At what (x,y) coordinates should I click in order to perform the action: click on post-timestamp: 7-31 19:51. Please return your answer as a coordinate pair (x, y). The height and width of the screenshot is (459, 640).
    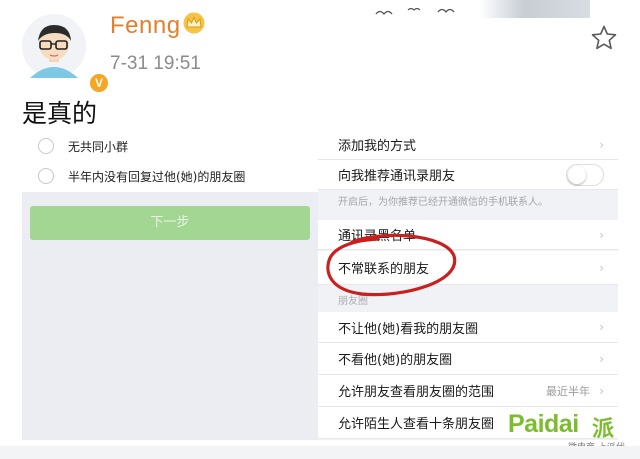
    Looking at the image, I should click on (155, 63).